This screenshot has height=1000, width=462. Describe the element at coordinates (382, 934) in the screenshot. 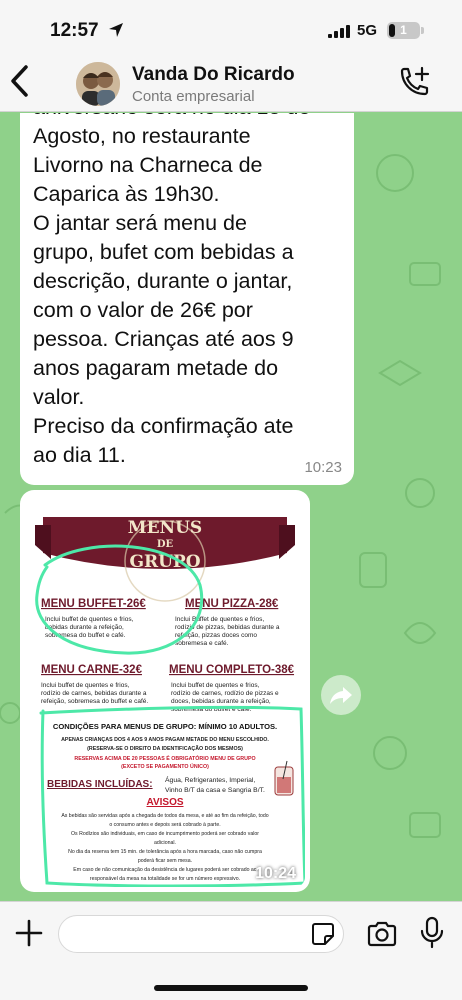

I see `camera-icon` at that location.